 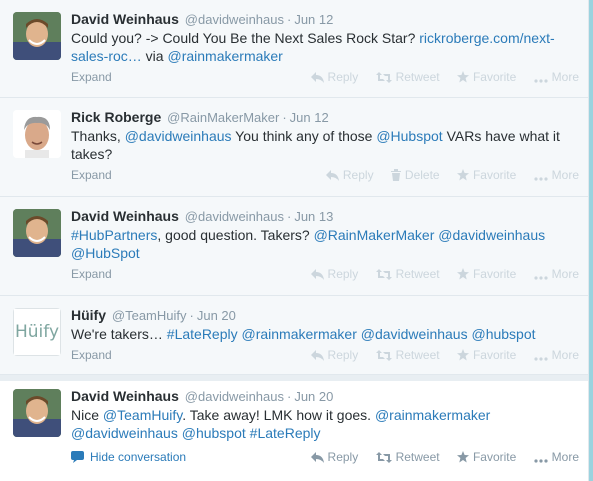 What do you see at coordinates (591, 240) in the screenshot?
I see `scrollbar` at bounding box center [591, 240].